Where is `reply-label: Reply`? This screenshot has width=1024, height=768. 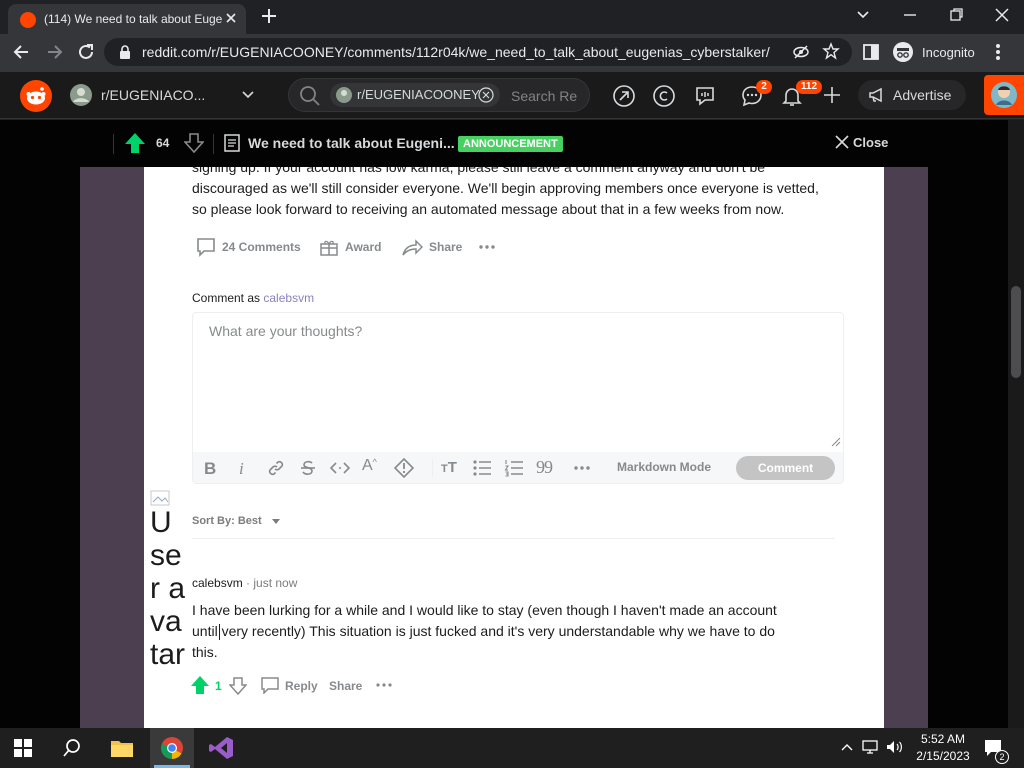
reply-label: Reply is located at coordinates (301, 686).